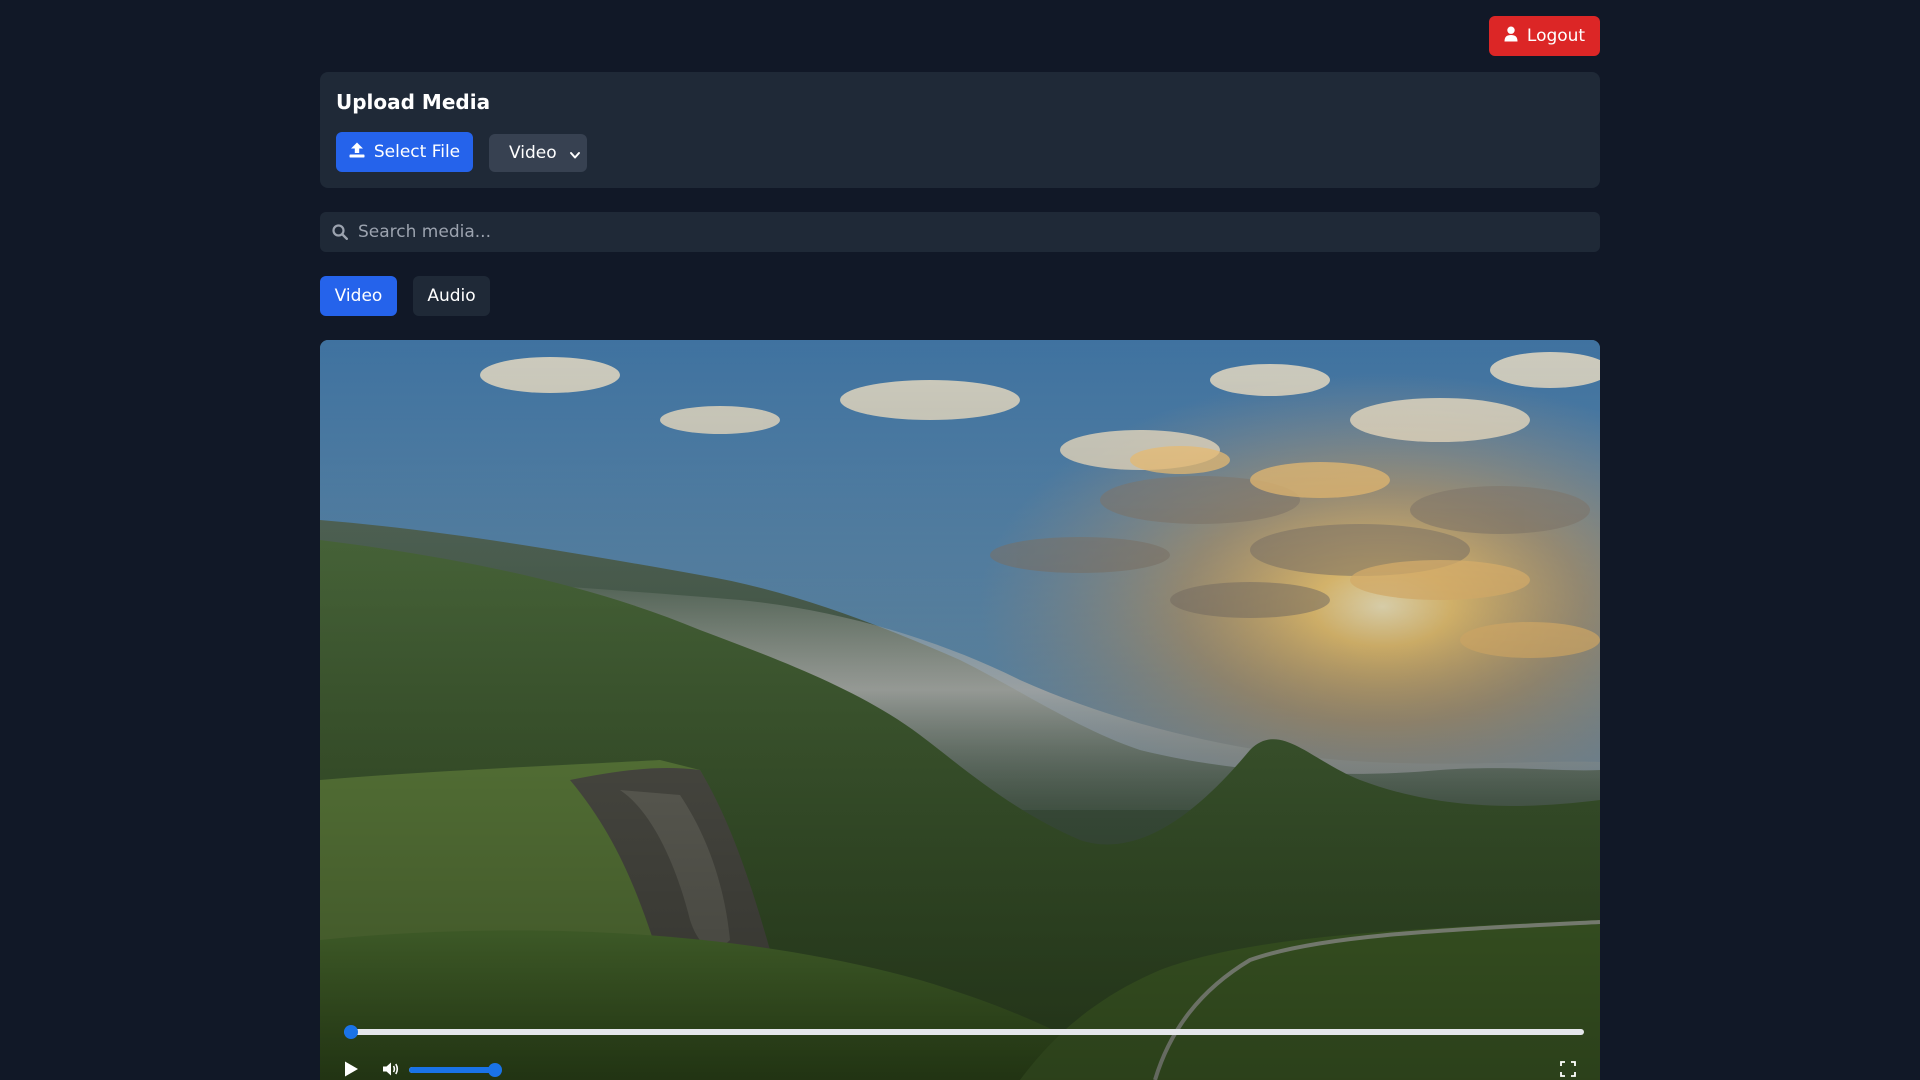 The image size is (1920, 1080). I want to click on logout-button: Logout, so click(1544, 36).